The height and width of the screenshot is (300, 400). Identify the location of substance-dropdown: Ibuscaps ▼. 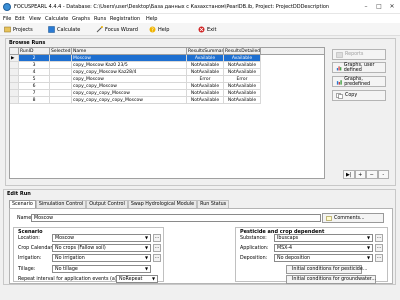
(323, 238).